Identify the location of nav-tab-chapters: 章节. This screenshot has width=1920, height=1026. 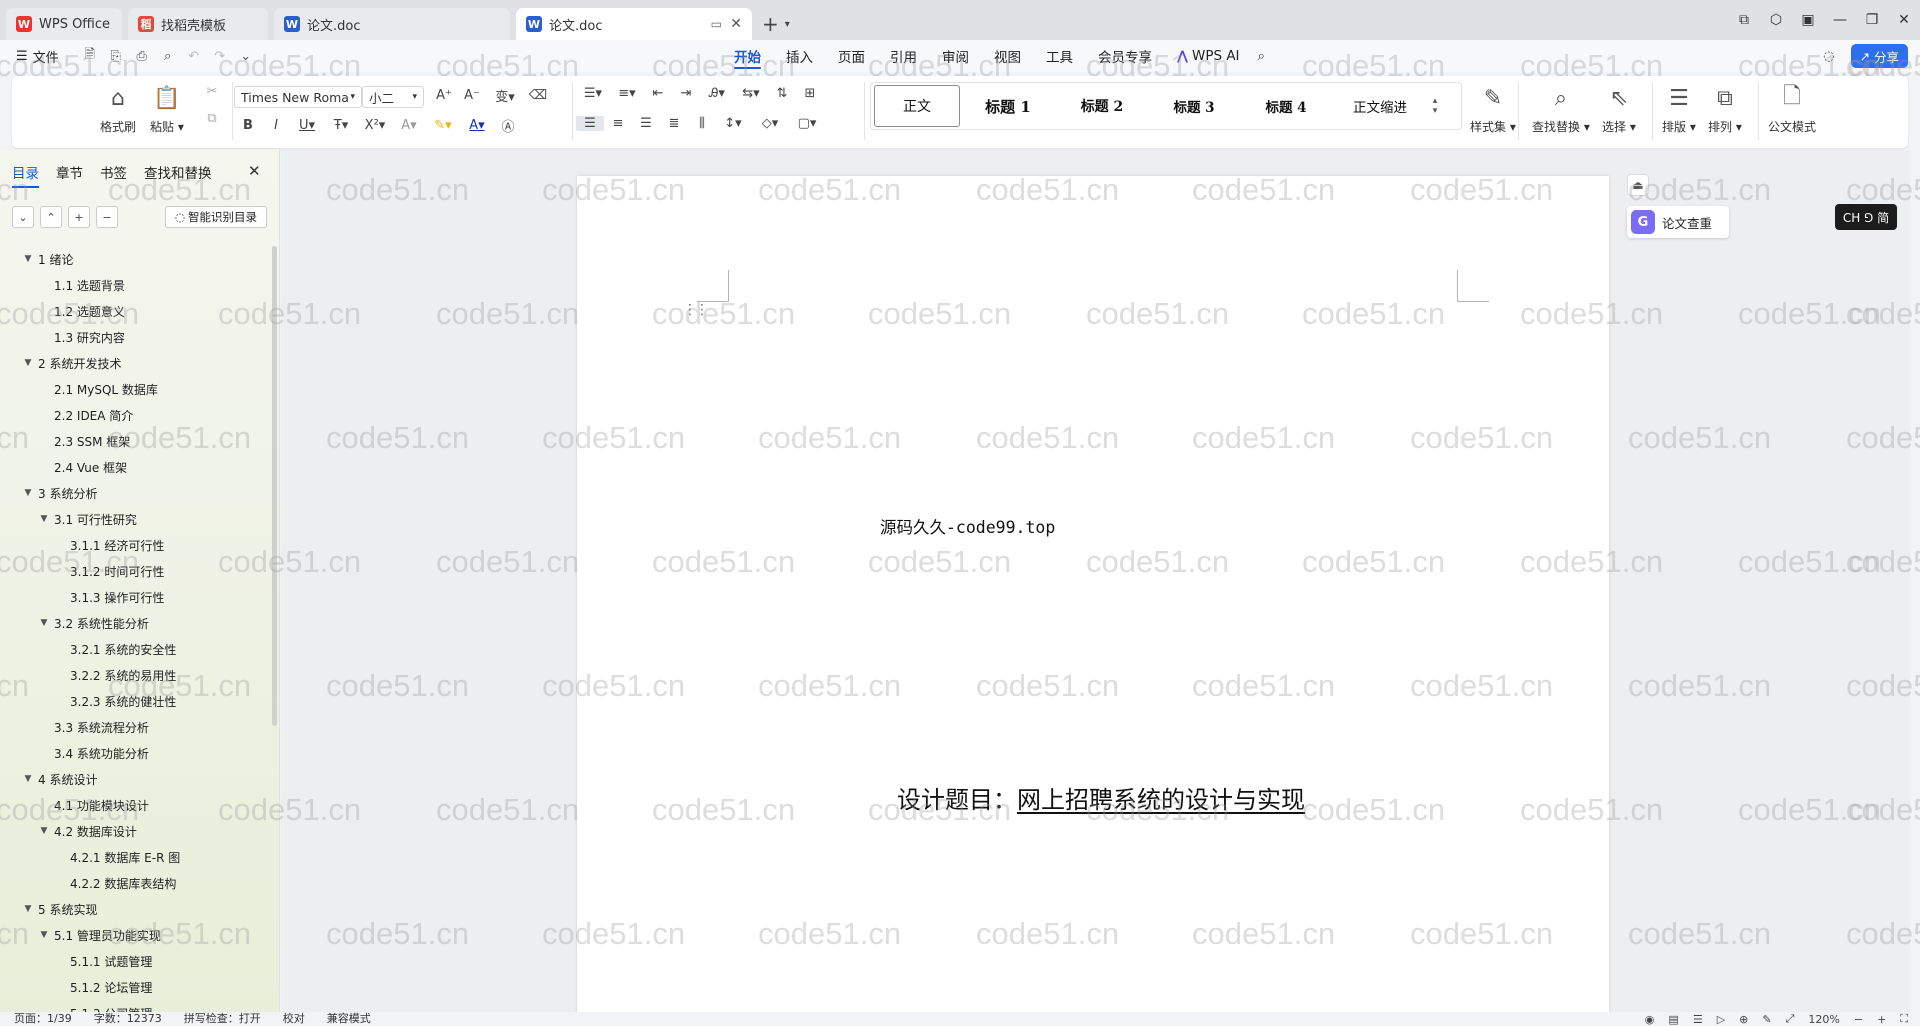
(69, 175).